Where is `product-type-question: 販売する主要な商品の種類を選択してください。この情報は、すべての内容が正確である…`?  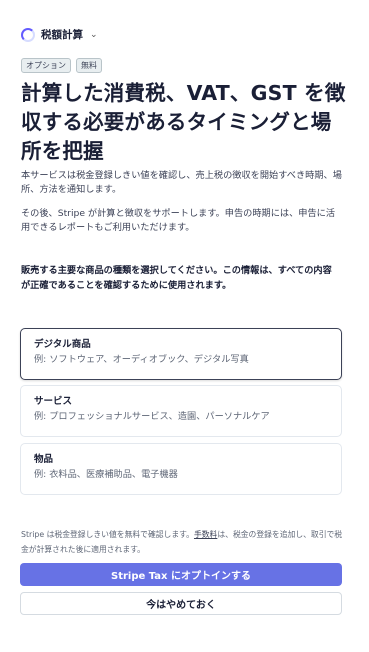 product-type-question: 販売する主要な商品の種類を選択してください。この情報は、すべての内容が正確である… is located at coordinates (176, 278).